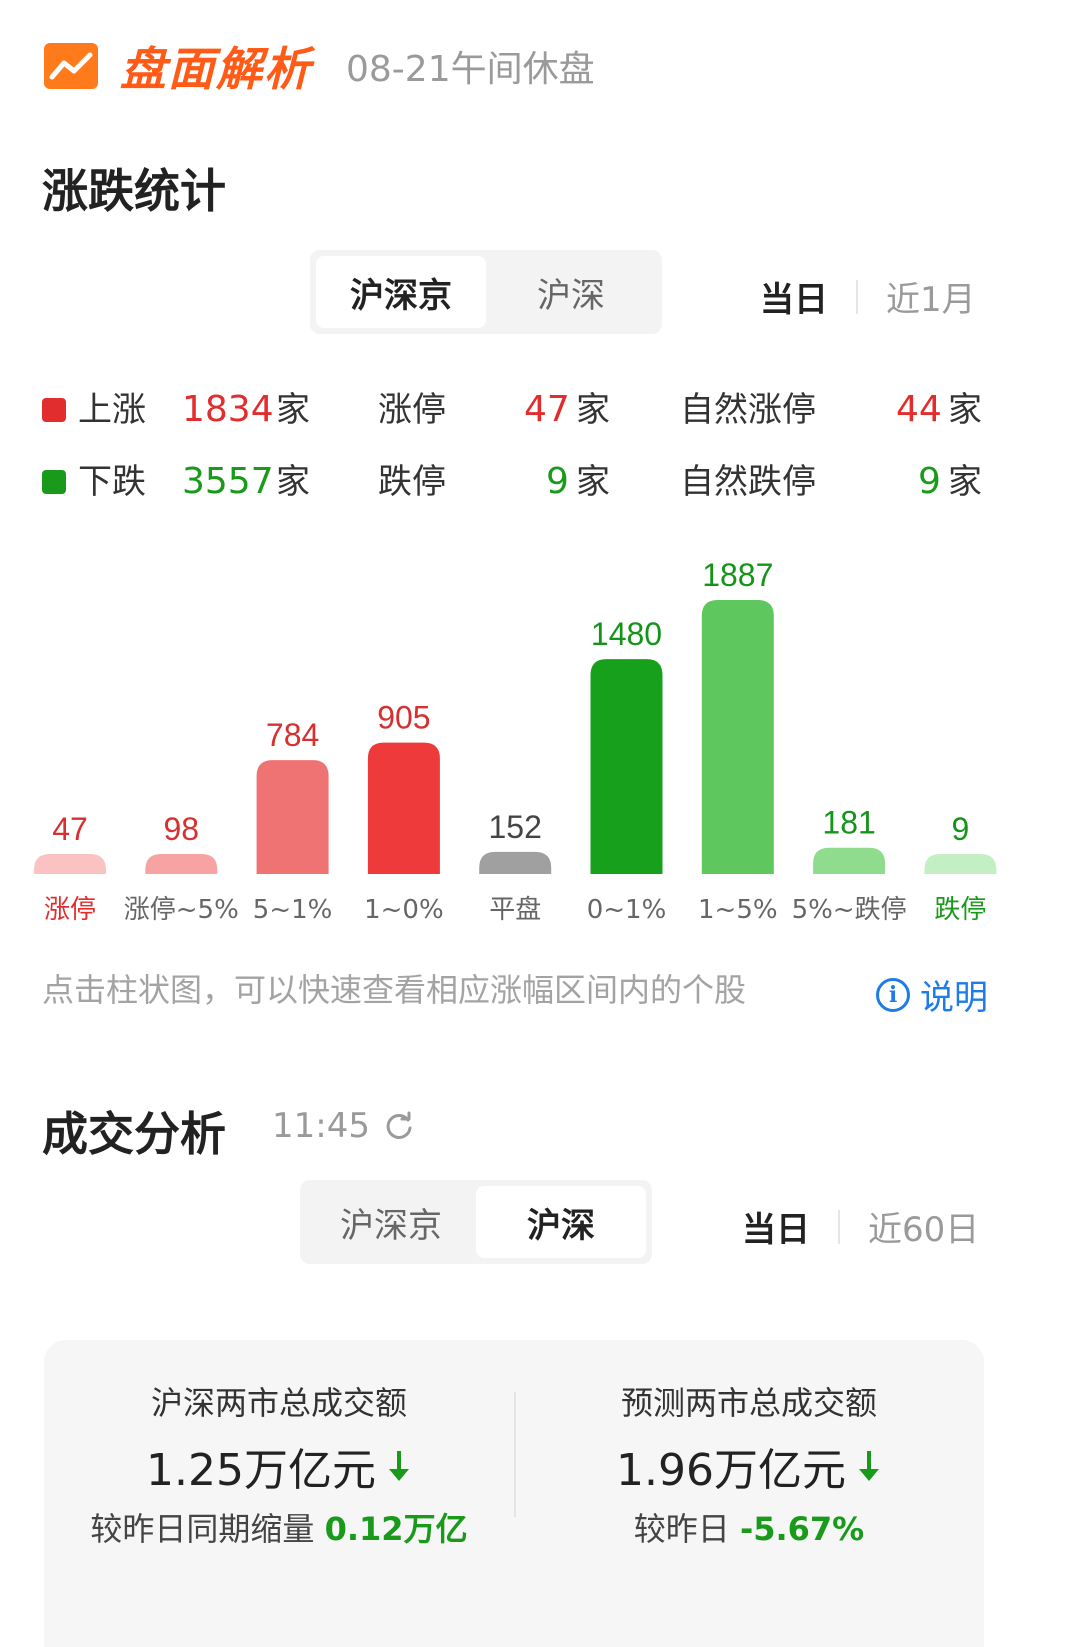 The width and height of the screenshot is (1080, 1647). What do you see at coordinates (627, 910) in the screenshot?
I see `bar-category-label: 0~1%` at bounding box center [627, 910].